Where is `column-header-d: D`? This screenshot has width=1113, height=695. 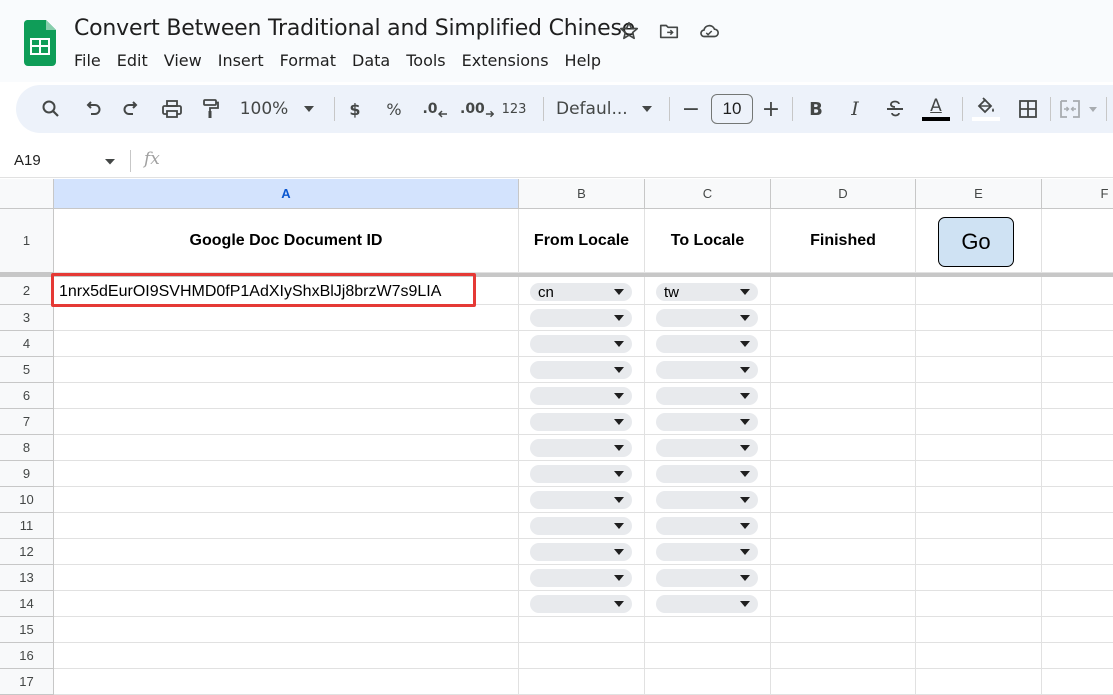
column-header-d: D is located at coordinates (843, 194).